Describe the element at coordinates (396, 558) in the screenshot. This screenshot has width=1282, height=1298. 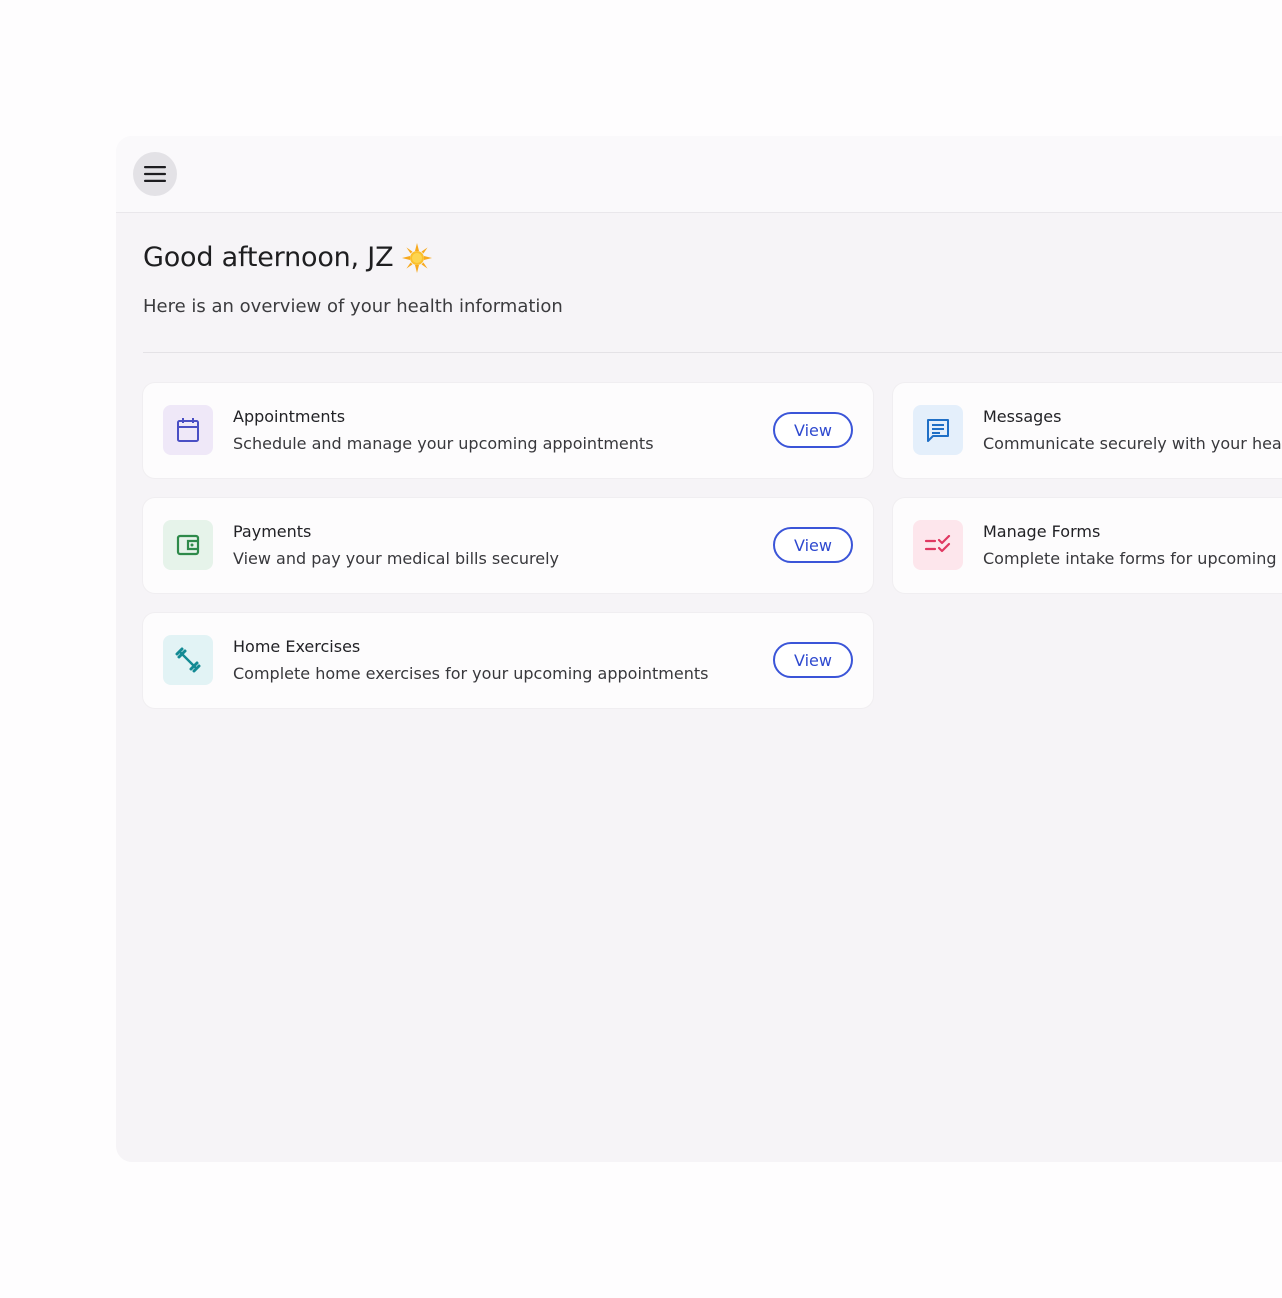
I see `card-description: View and pay your medical bills securely` at that location.